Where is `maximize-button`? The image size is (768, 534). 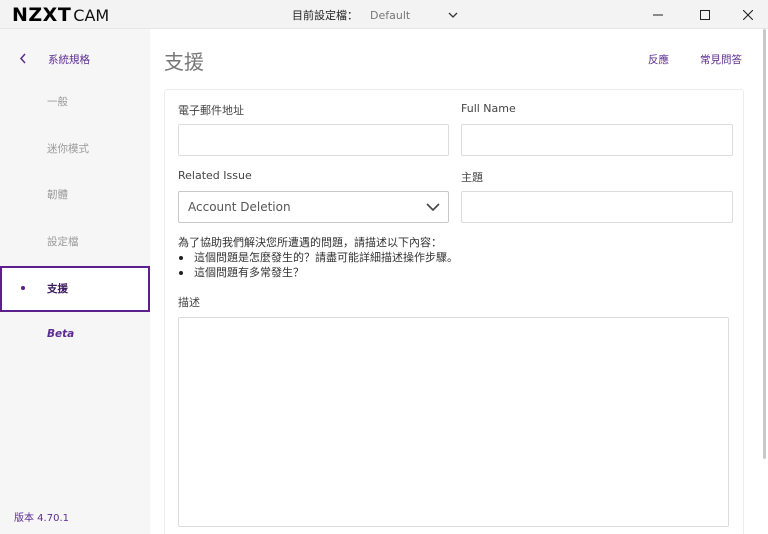
maximize-button is located at coordinates (705, 14).